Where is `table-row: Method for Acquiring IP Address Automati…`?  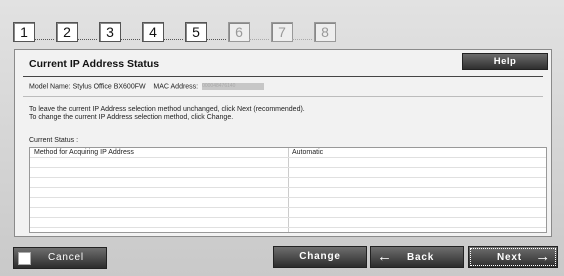
table-row: Method for Acquiring IP Address Automati… is located at coordinates (288, 153).